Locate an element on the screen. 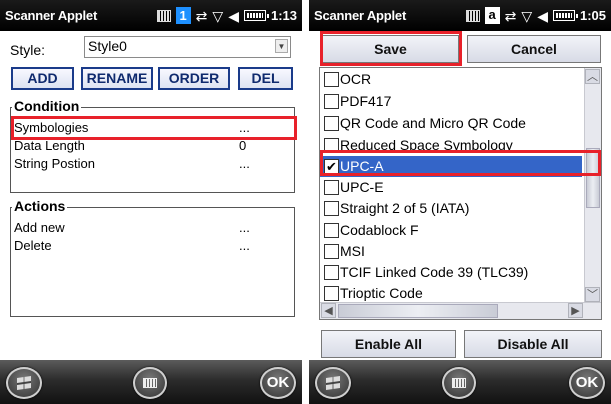 The width and height of the screenshot is (611, 404). row-label: Add new is located at coordinates (39, 227).